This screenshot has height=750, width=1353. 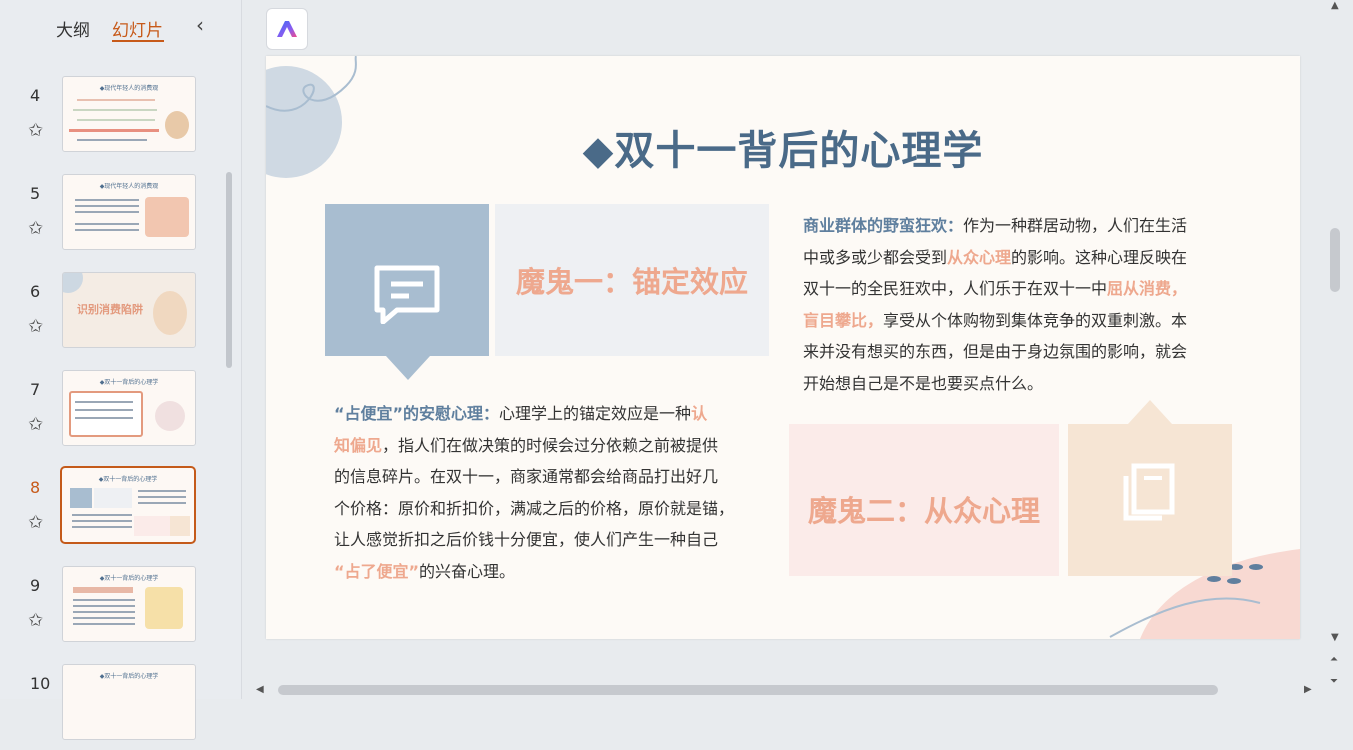 What do you see at coordinates (164, 608) in the screenshot?
I see `character-illustration` at bounding box center [164, 608].